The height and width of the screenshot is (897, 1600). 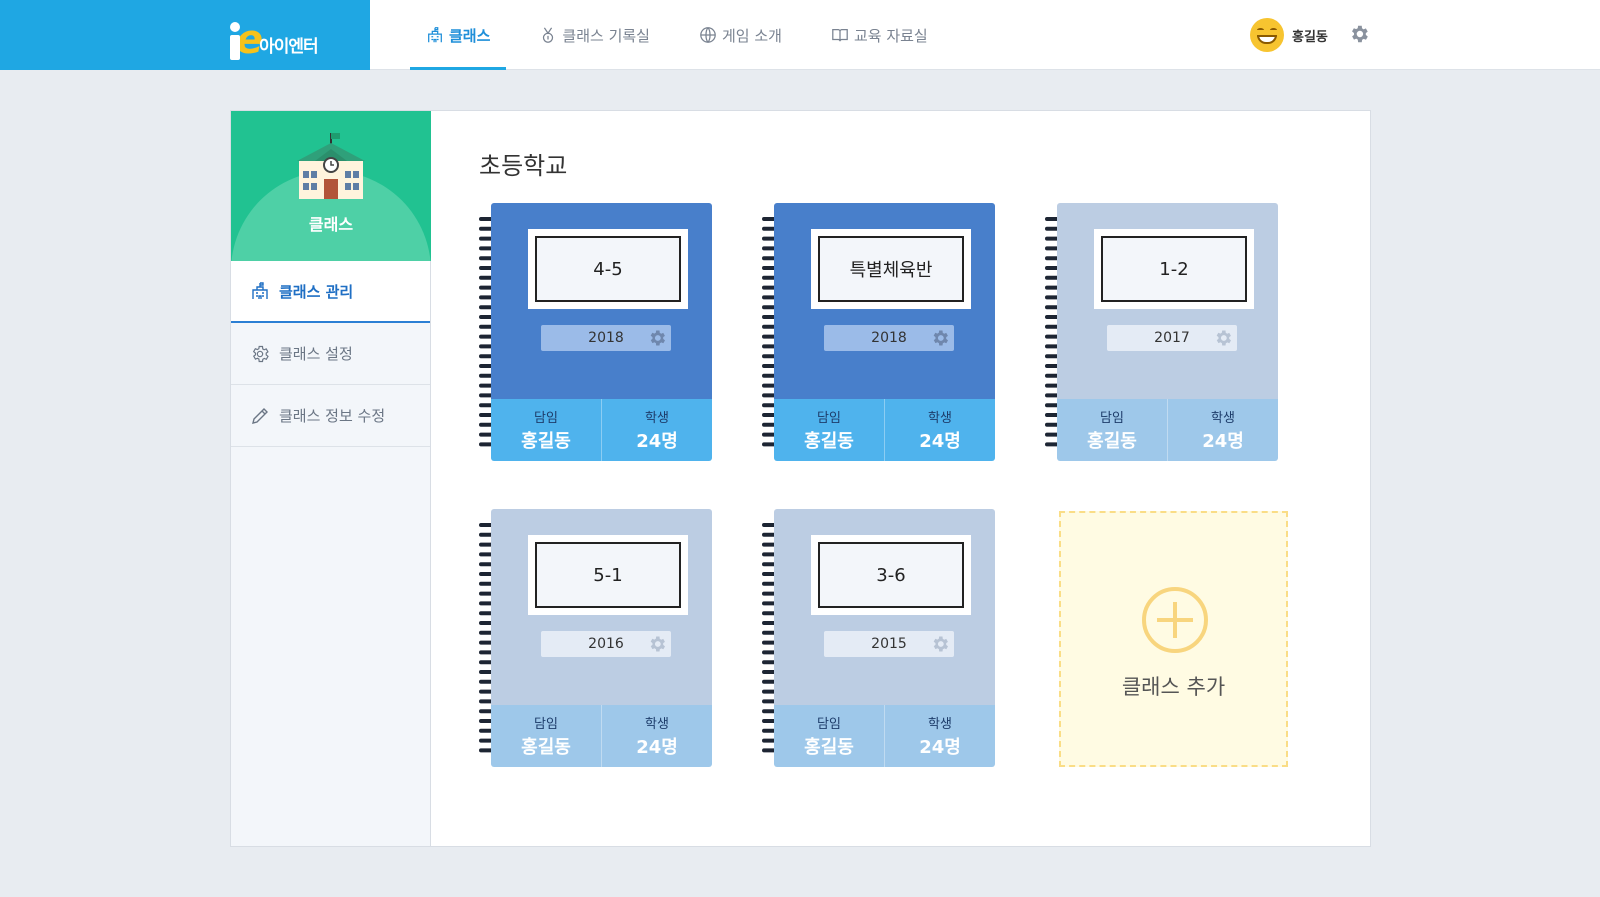 I want to click on class-name: 3-6, so click(x=891, y=575).